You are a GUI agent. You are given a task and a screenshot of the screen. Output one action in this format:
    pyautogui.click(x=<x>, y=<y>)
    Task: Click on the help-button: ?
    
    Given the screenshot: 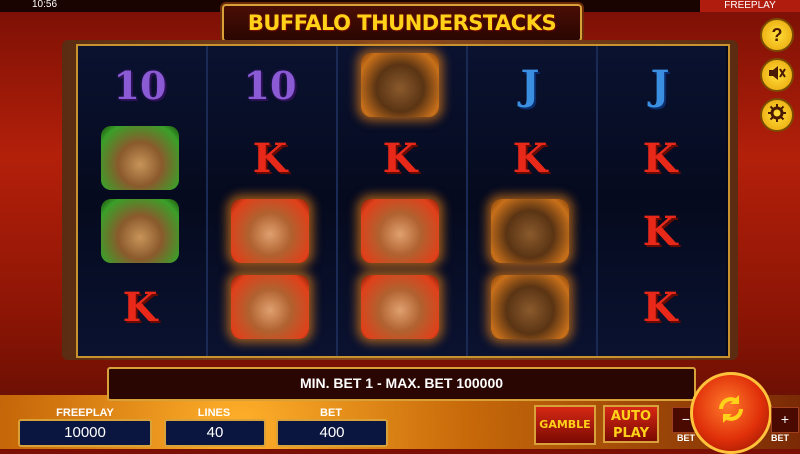 What is the action you would take?
    pyautogui.click(x=777, y=35)
    